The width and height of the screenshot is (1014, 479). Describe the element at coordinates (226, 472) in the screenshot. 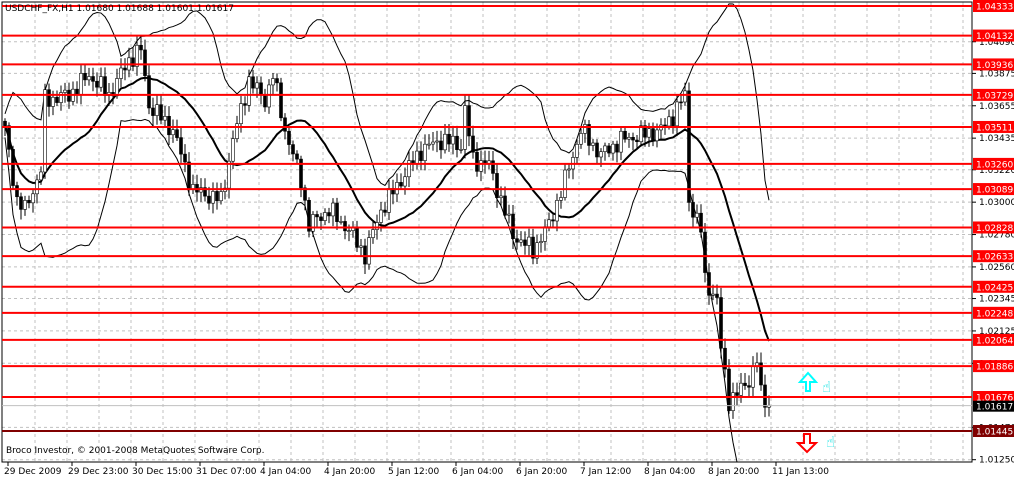

I see `x-tick-label: 31 Dec 07:00` at that location.